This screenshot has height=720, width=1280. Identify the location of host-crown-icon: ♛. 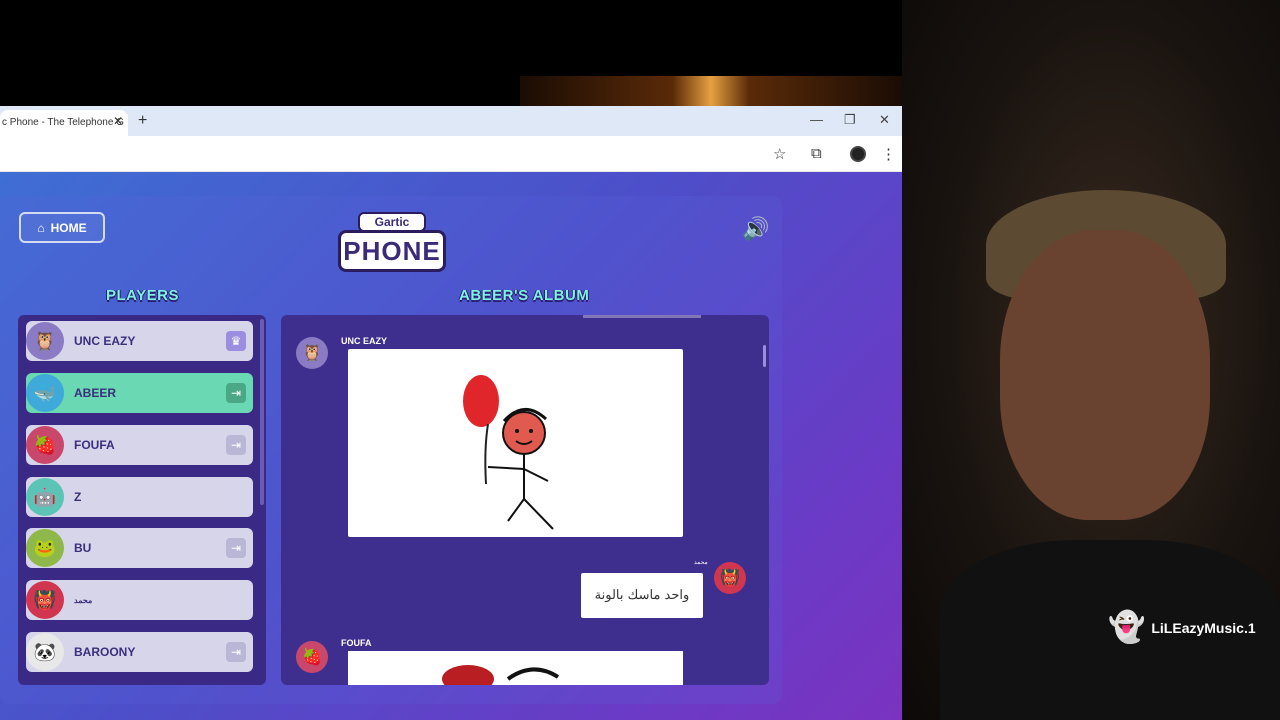
(236, 341).